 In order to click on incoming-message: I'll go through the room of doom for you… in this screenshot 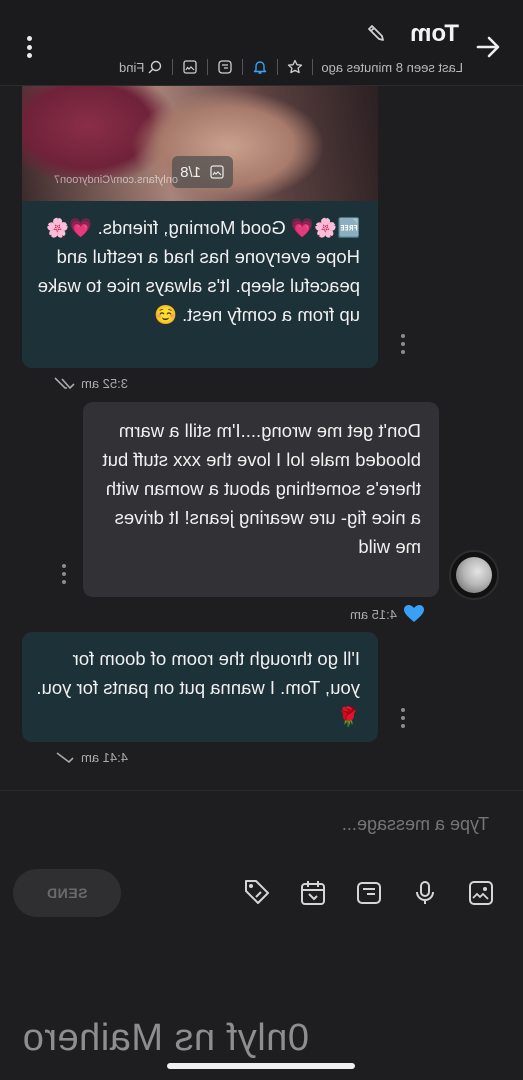, I will do `click(200, 687)`.